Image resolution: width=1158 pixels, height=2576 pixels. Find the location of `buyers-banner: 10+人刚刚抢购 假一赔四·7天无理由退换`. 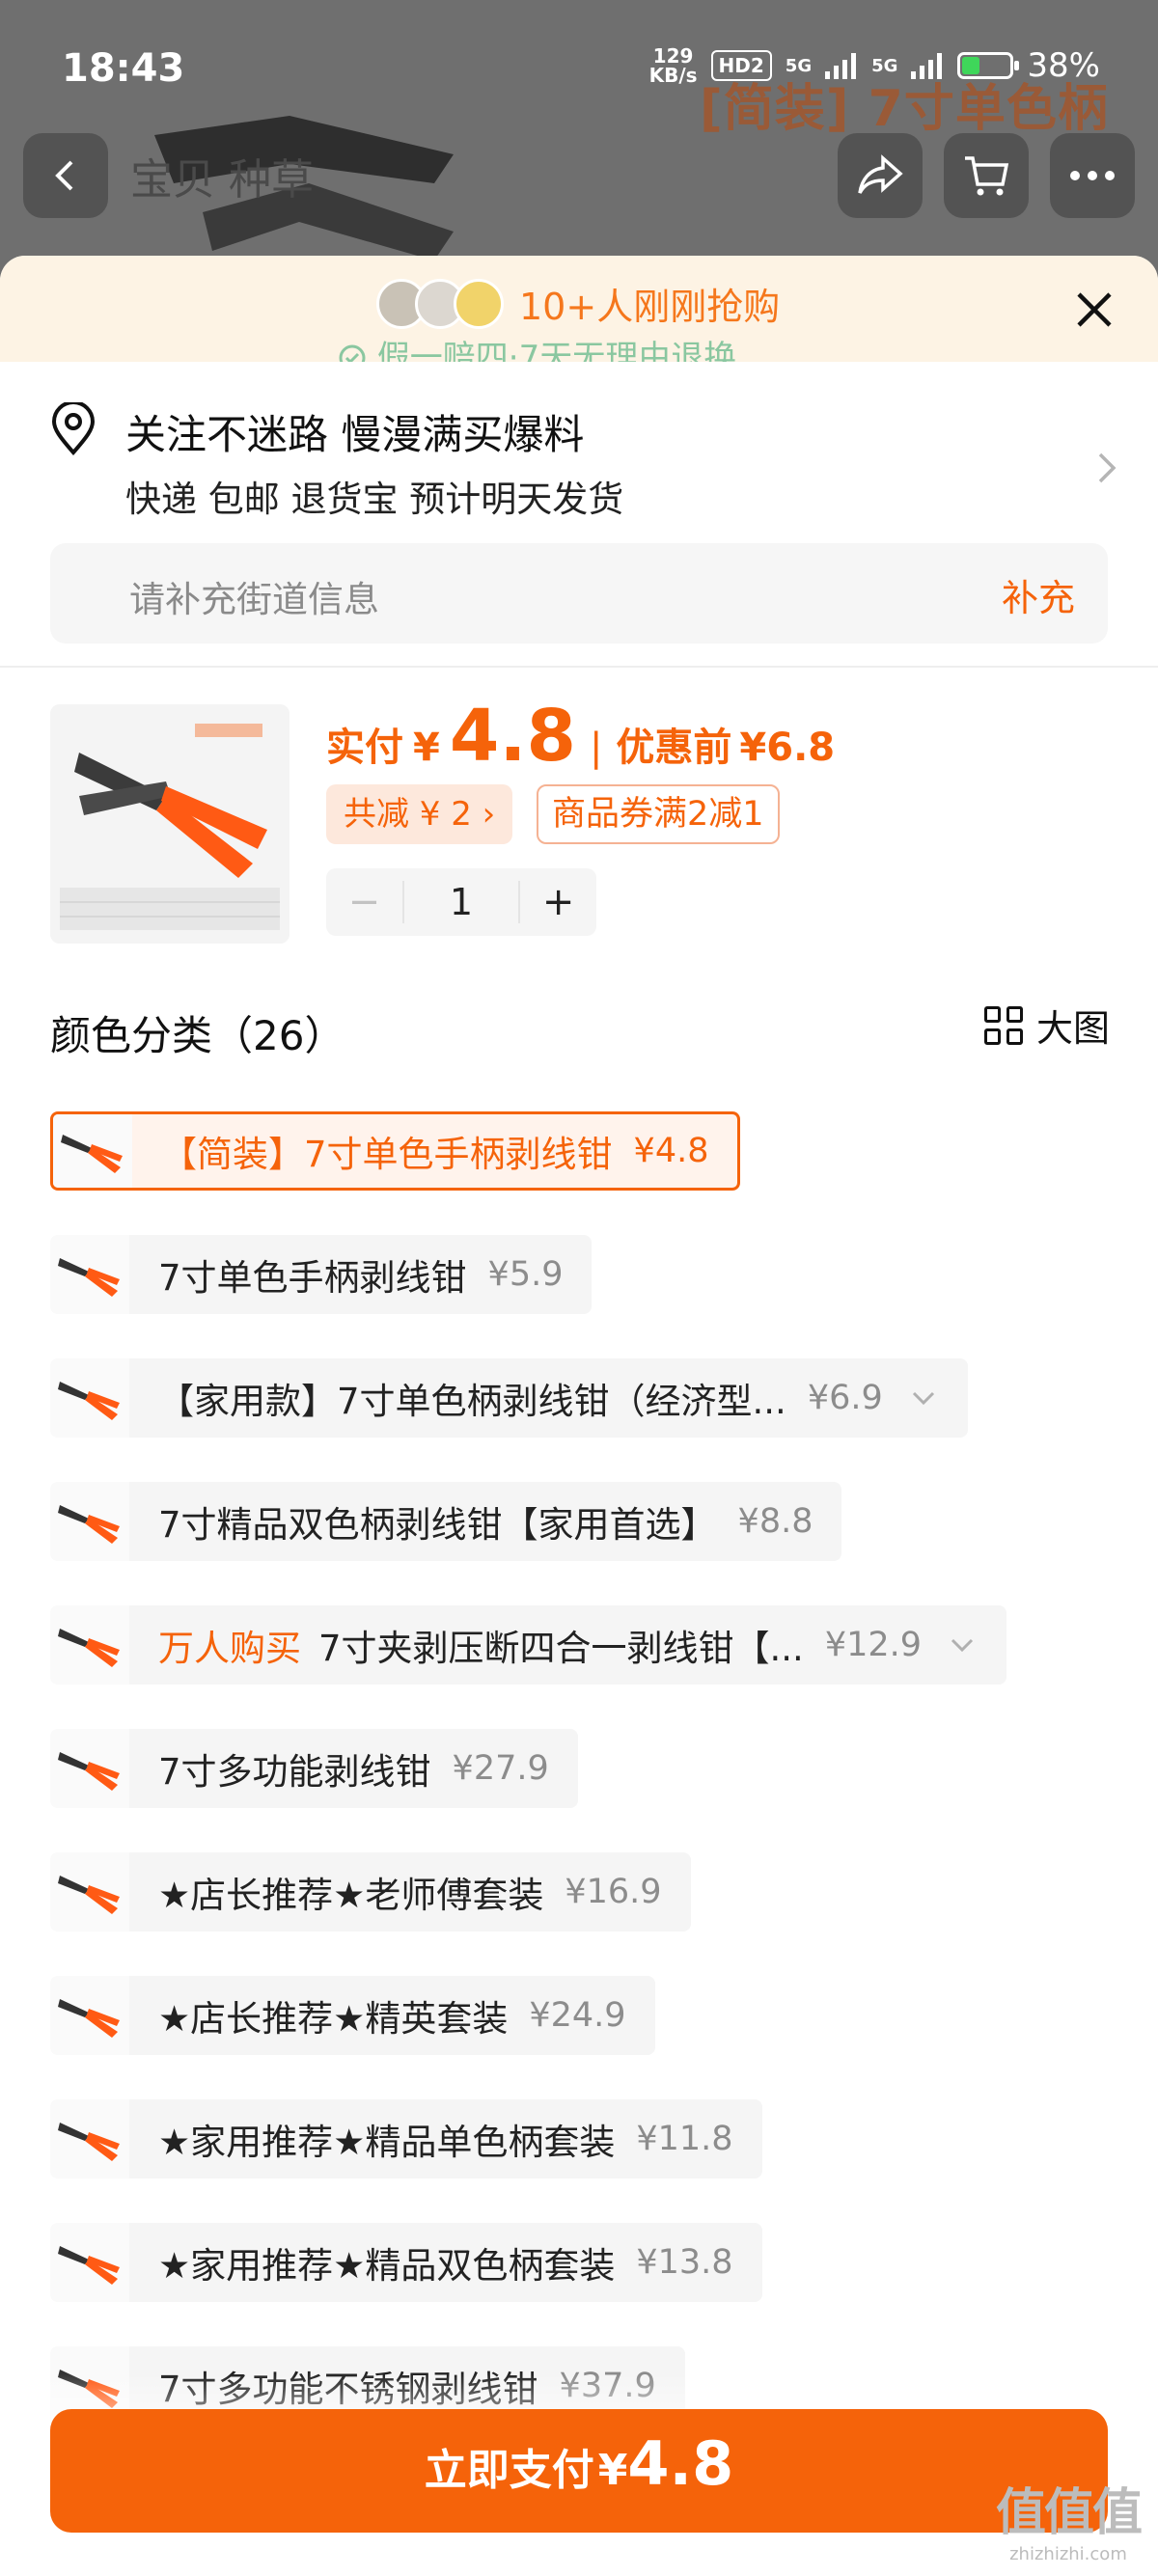

buyers-banner: 10+人刚刚抢购 假一赔四·7天无理由退换 is located at coordinates (579, 316).